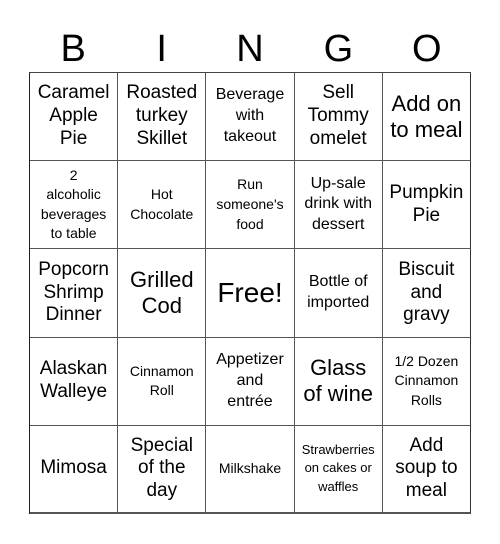 The height and width of the screenshot is (544, 500). I want to click on bingo-cell: Bottle of imported, so click(338, 293).